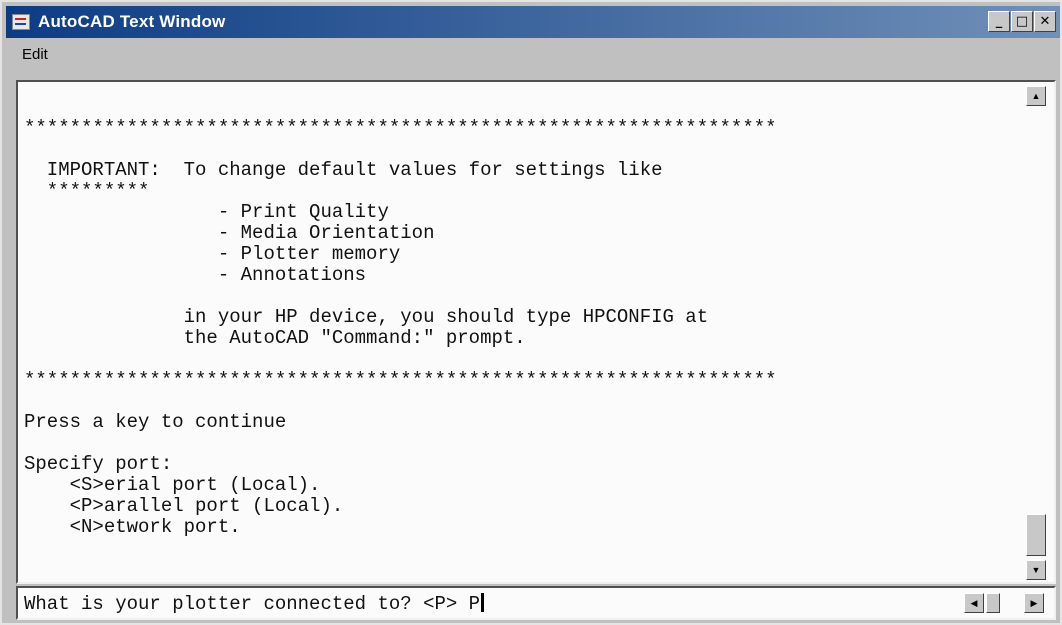 The width and height of the screenshot is (1062, 625). I want to click on scroll-left-button: ◀, so click(974, 603).